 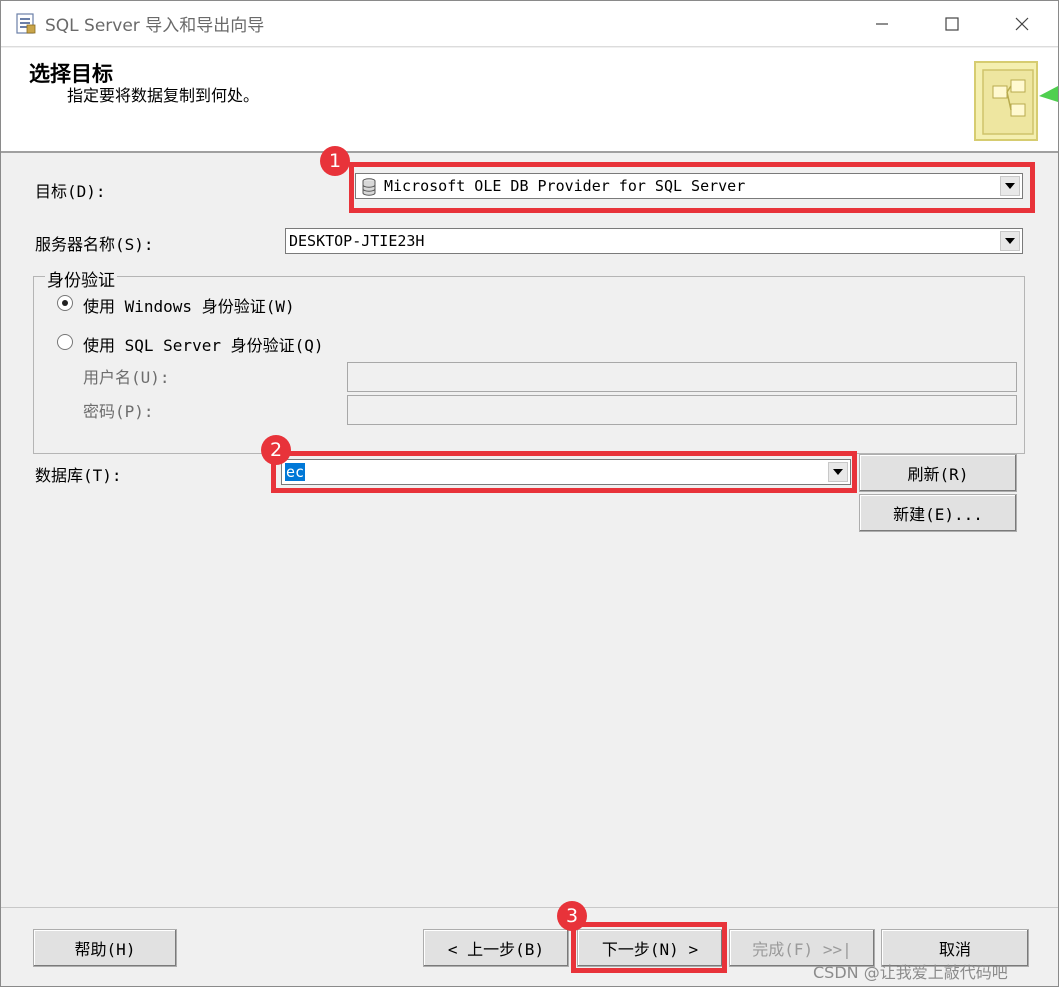 I want to click on wizard-app-icon, so click(x=26, y=23).